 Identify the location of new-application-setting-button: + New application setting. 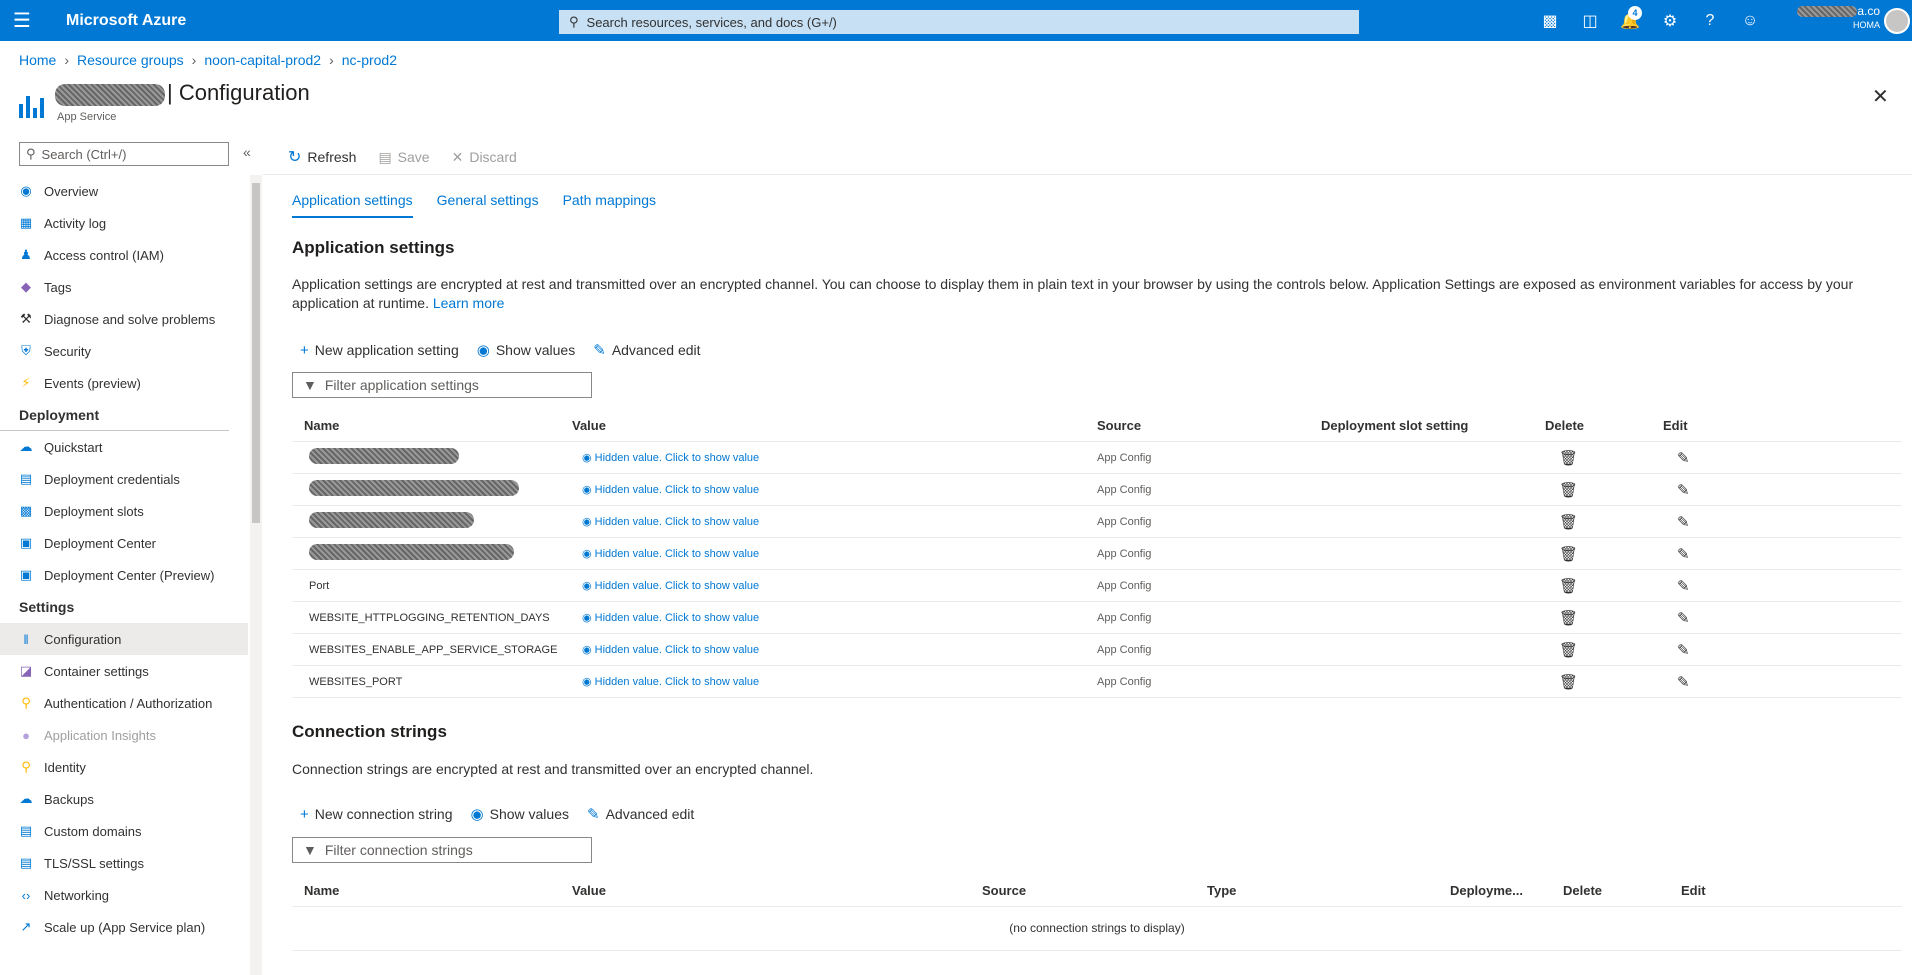
(379, 350).